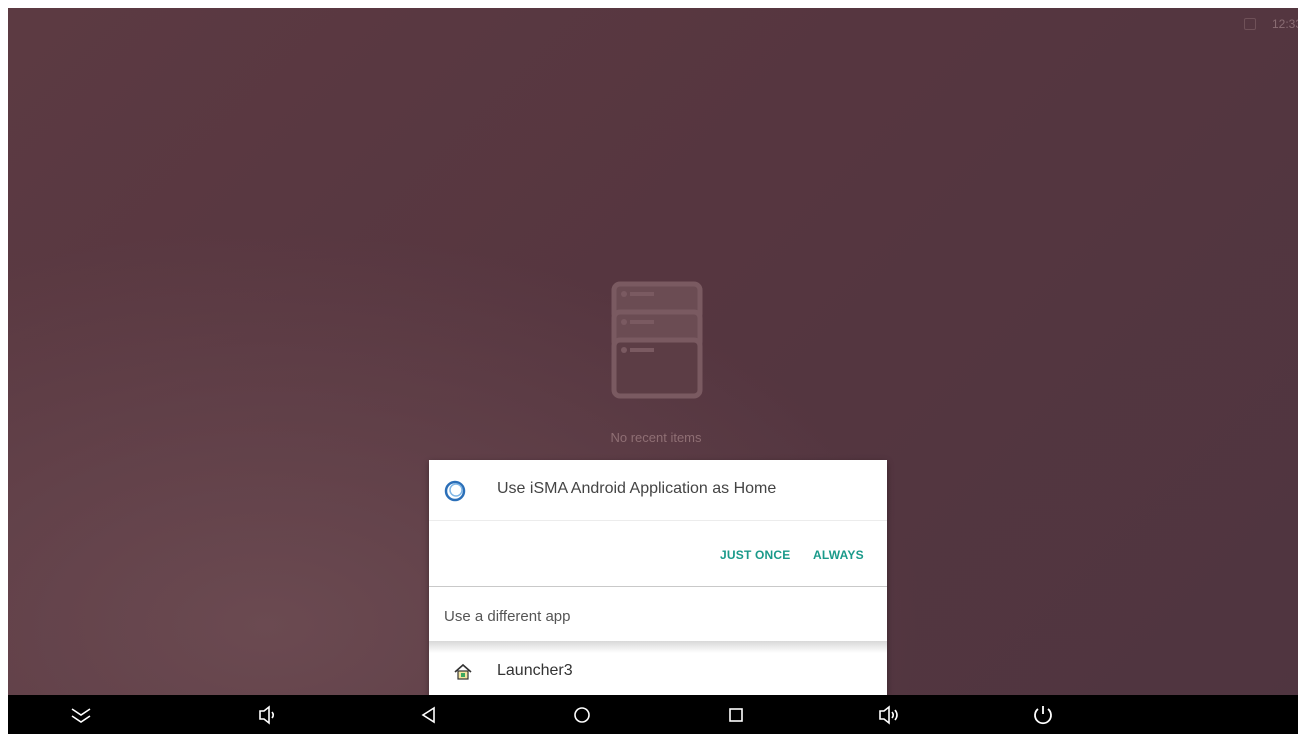 The height and width of the screenshot is (734, 1298). Describe the element at coordinates (1043, 715) in the screenshot. I see `power-icon` at that location.